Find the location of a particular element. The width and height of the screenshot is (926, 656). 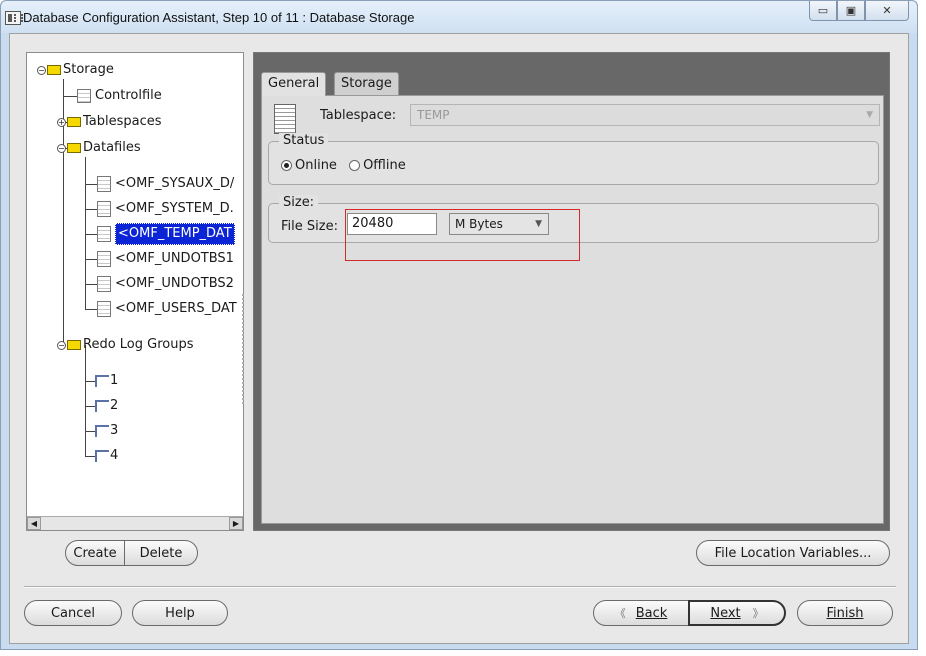

tree-node-redo-group: 2 is located at coordinates (106, 406).